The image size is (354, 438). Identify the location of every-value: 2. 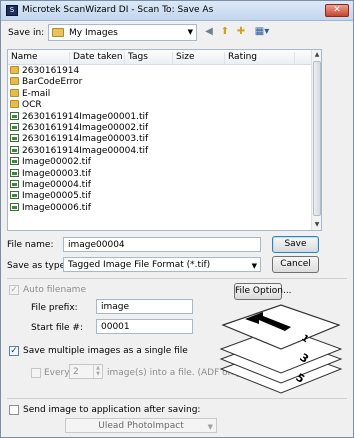
(76, 372).